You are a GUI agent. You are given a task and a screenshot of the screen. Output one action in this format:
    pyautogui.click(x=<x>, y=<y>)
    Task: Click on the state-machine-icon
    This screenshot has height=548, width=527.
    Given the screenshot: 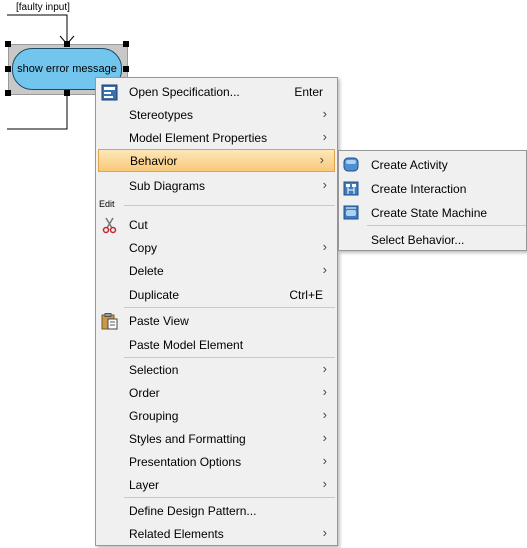 What is the action you would take?
    pyautogui.click(x=351, y=212)
    